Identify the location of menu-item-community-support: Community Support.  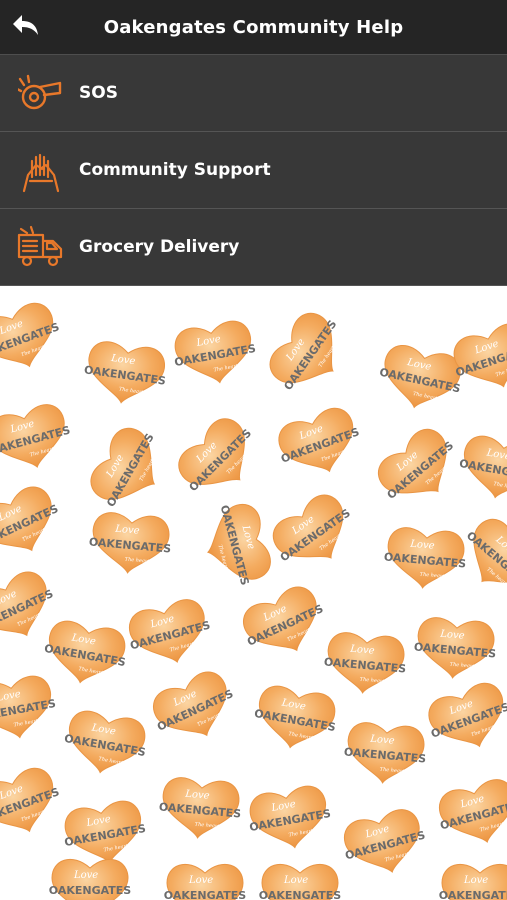
(253, 170).